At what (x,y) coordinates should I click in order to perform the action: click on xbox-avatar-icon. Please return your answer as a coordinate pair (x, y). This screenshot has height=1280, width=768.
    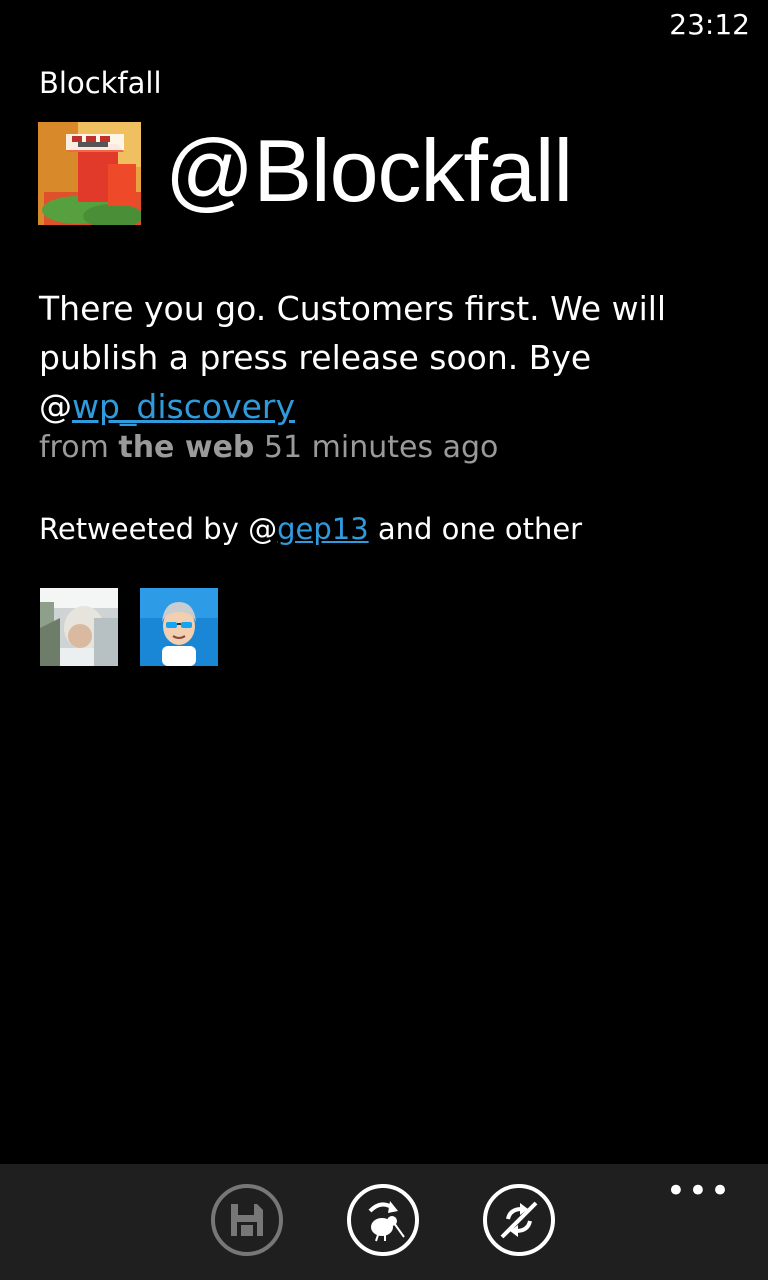
    Looking at the image, I should click on (179, 627).